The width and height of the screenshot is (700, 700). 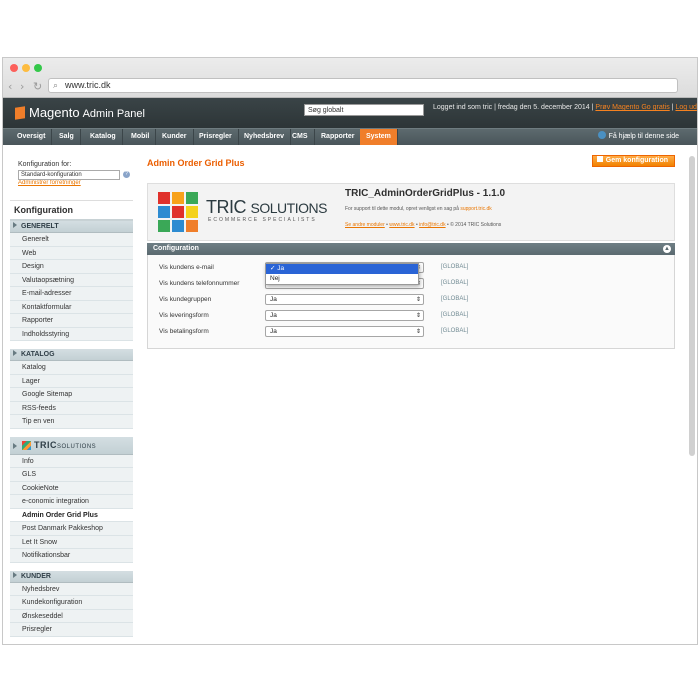 I want to click on sidebar-item-email-adresser: E-mail-adresser, so click(x=71, y=294).